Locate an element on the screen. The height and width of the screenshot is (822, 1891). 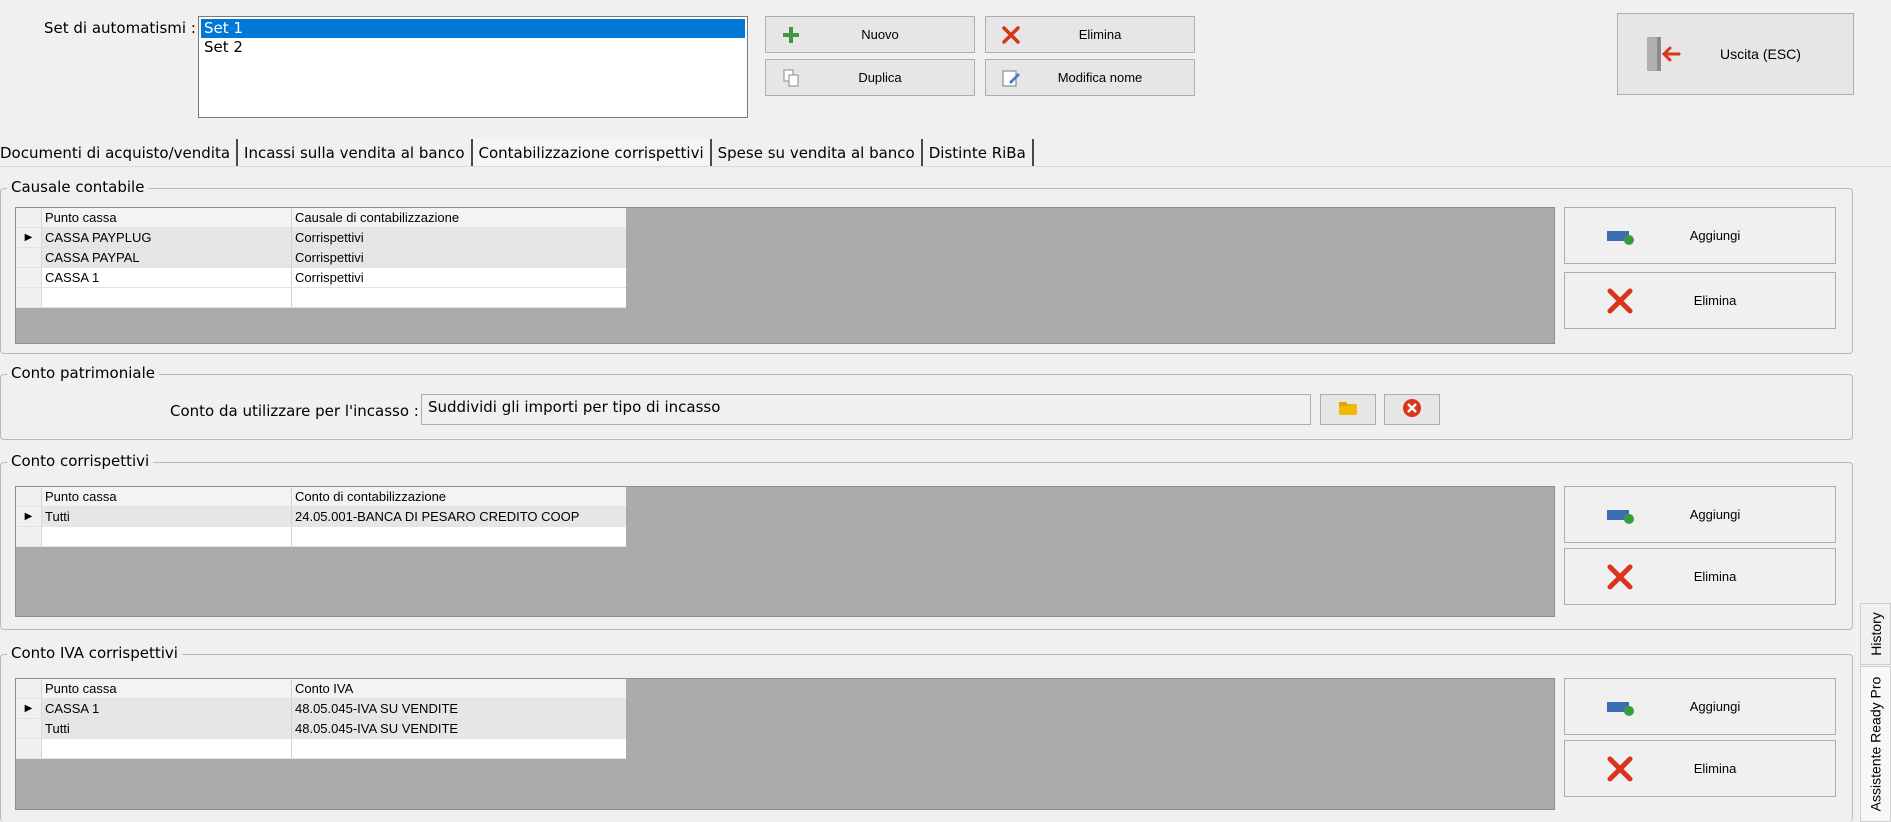
column-header: Conto di contabilizzazione is located at coordinates (459, 496).